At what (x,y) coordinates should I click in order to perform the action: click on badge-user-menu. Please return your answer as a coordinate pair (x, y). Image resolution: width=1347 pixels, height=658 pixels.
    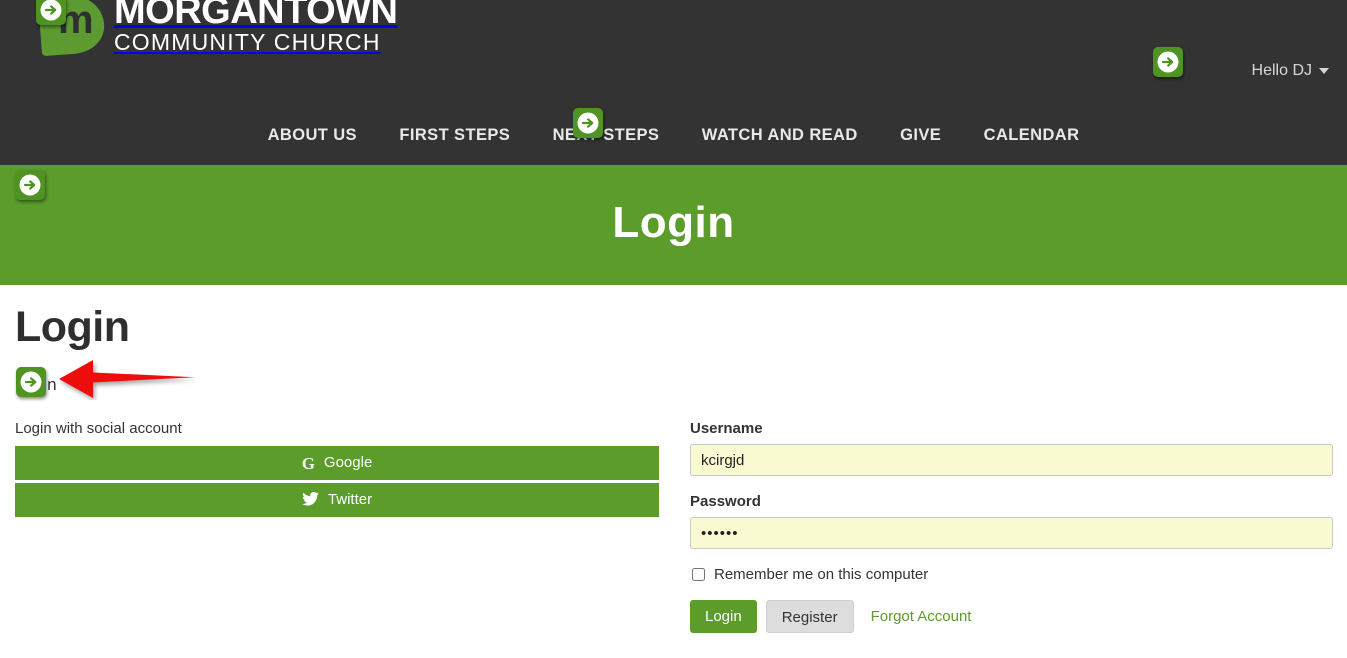
    Looking at the image, I should click on (1168, 62).